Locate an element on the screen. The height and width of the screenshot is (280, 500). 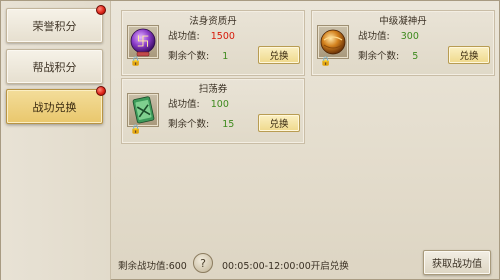
cost-line: 战功值: 300 is located at coordinates (388, 35).